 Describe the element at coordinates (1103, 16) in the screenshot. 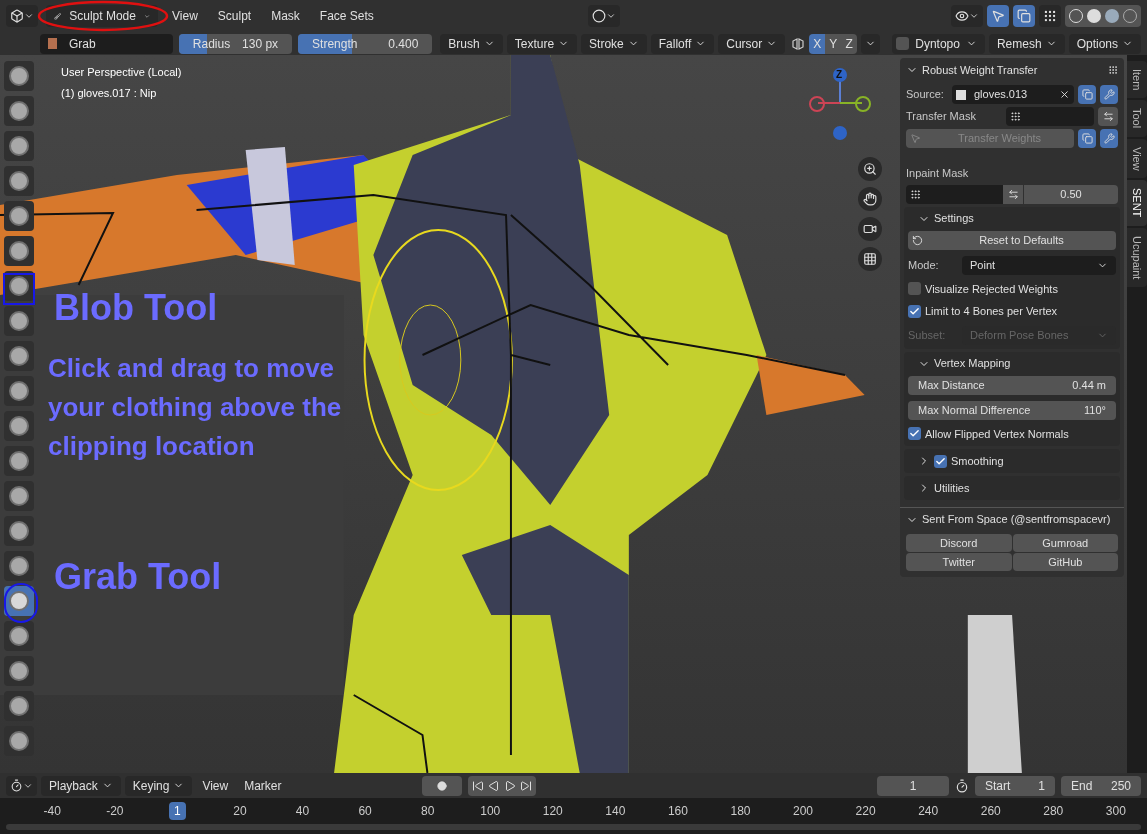

I see `shading-buttons` at that location.